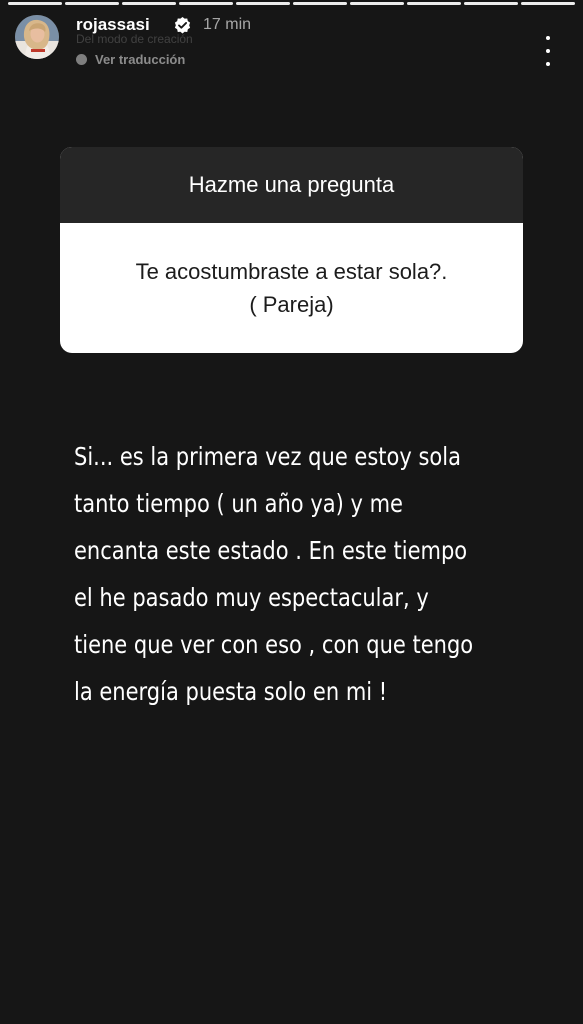  I want to click on creation-mode-label: Del modo de creación, so click(134, 39).